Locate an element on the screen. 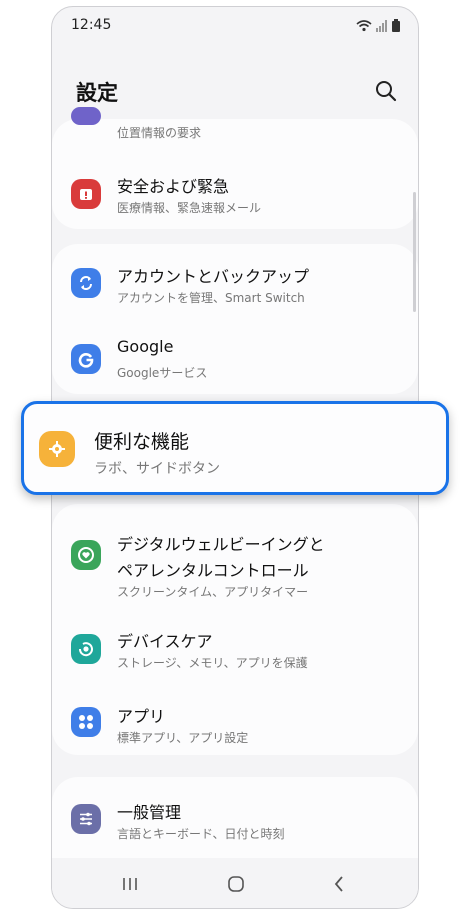 The image size is (470, 915). apps-label: アプリ is located at coordinates (141, 716).